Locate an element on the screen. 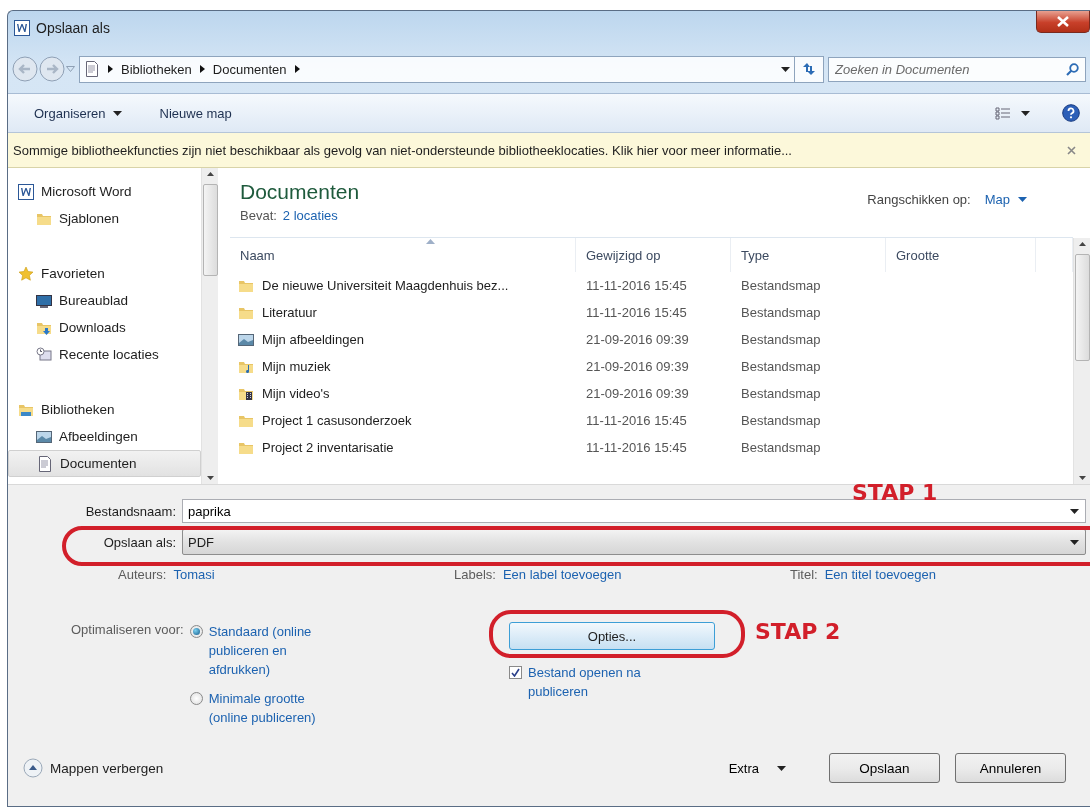 The height and width of the screenshot is (807, 1090). sidebar-item: Recente locaties is located at coordinates (104, 354).